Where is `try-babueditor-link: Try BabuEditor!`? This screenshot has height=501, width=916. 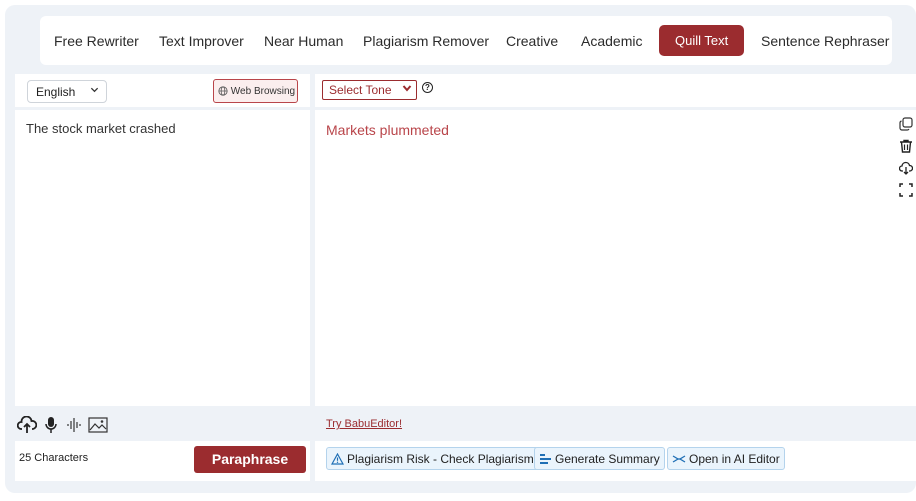 try-babueditor-link: Try BabuEditor! is located at coordinates (364, 424).